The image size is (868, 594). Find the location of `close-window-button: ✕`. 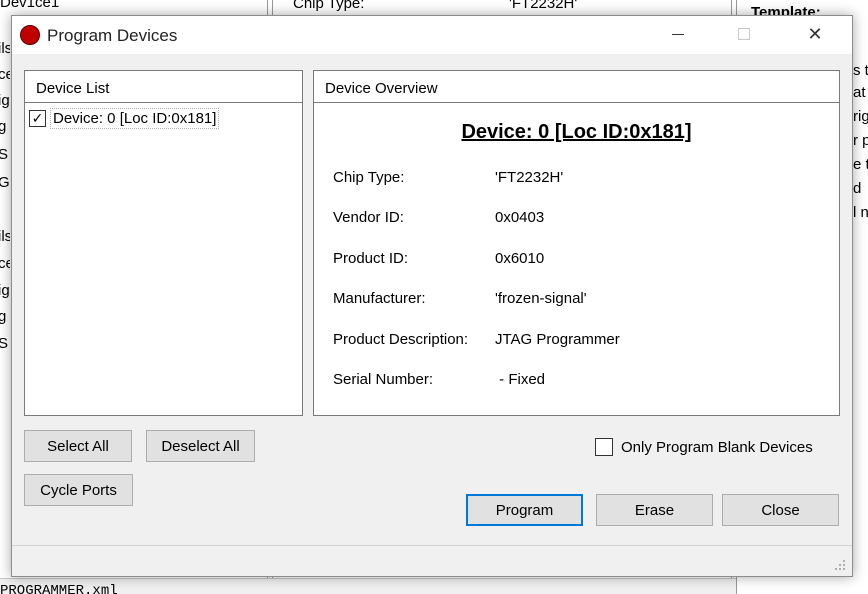

close-window-button: ✕ is located at coordinates (815, 34).